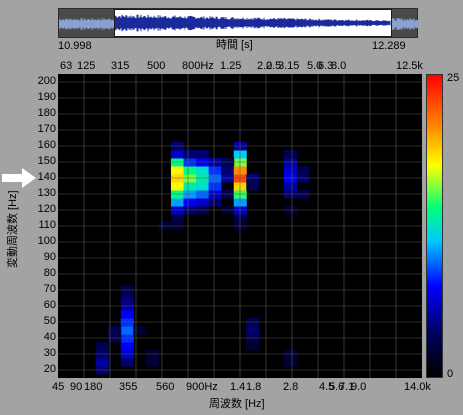 The width and height of the screenshot is (463, 415). What do you see at coordinates (46, 193) in the screenshot?
I see `y-tick-label: 130` at bounding box center [46, 193].